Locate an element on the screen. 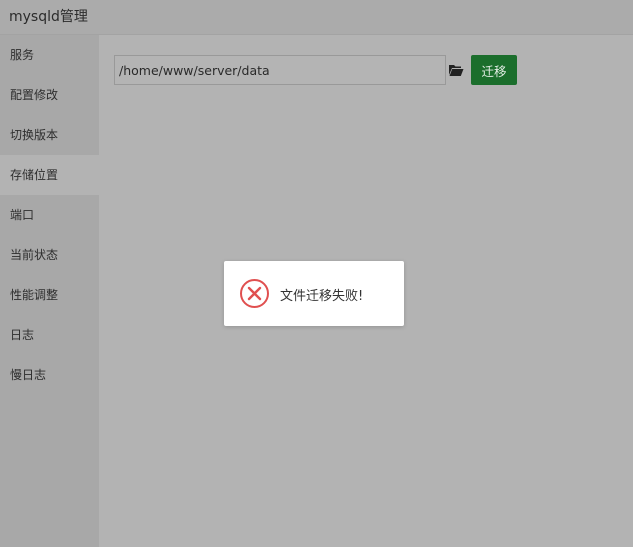 The height and width of the screenshot is (547, 633). migrate-button: 迁移 is located at coordinates (494, 70).